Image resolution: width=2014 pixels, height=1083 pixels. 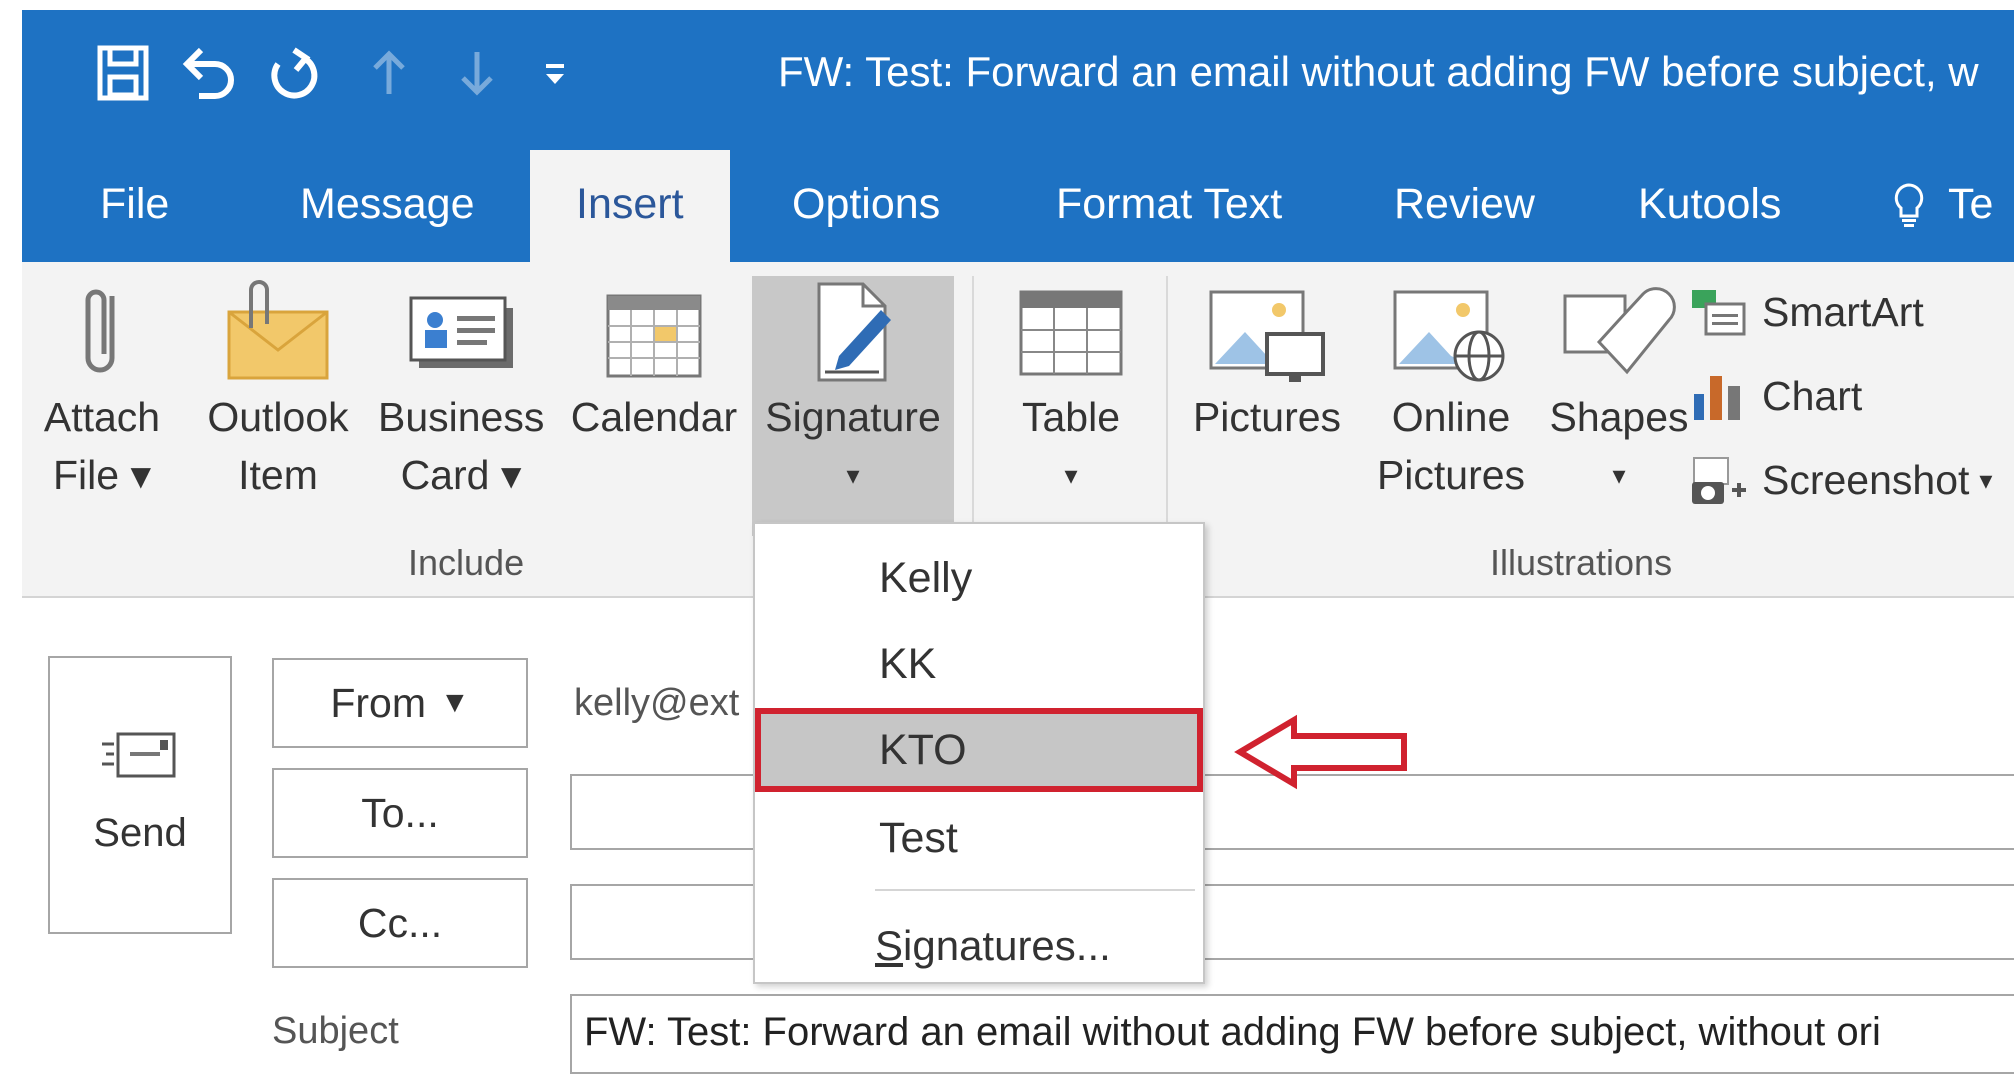 What do you see at coordinates (555, 73) in the screenshot?
I see `customize-qat-icon` at bounding box center [555, 73].